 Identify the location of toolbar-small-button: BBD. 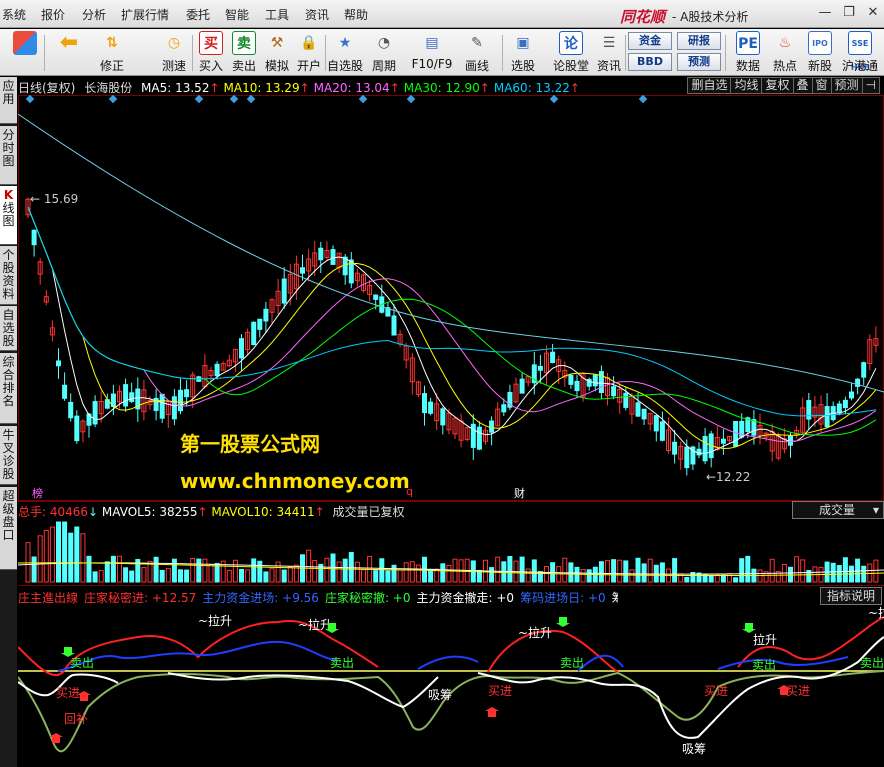
(650, 62).